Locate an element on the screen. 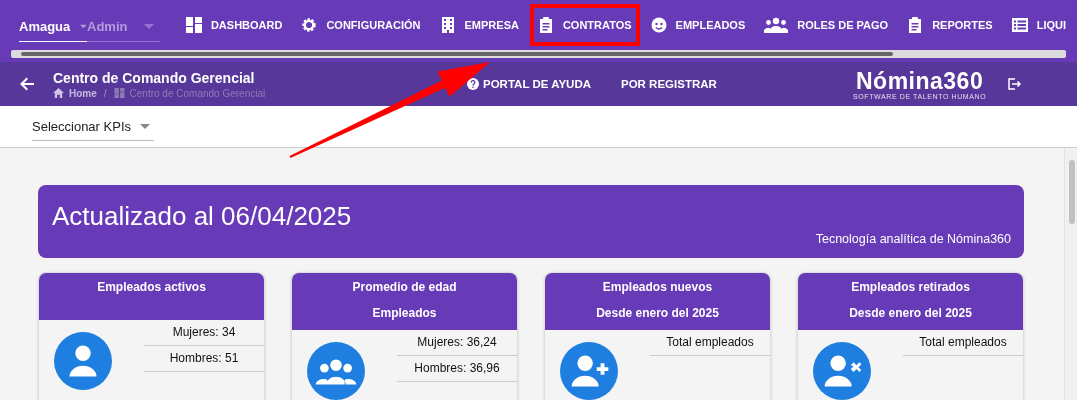 This screenshot has width=1077, height=400. nav-item: CONFIGURACIÓN is located at coordinates (361, 25).